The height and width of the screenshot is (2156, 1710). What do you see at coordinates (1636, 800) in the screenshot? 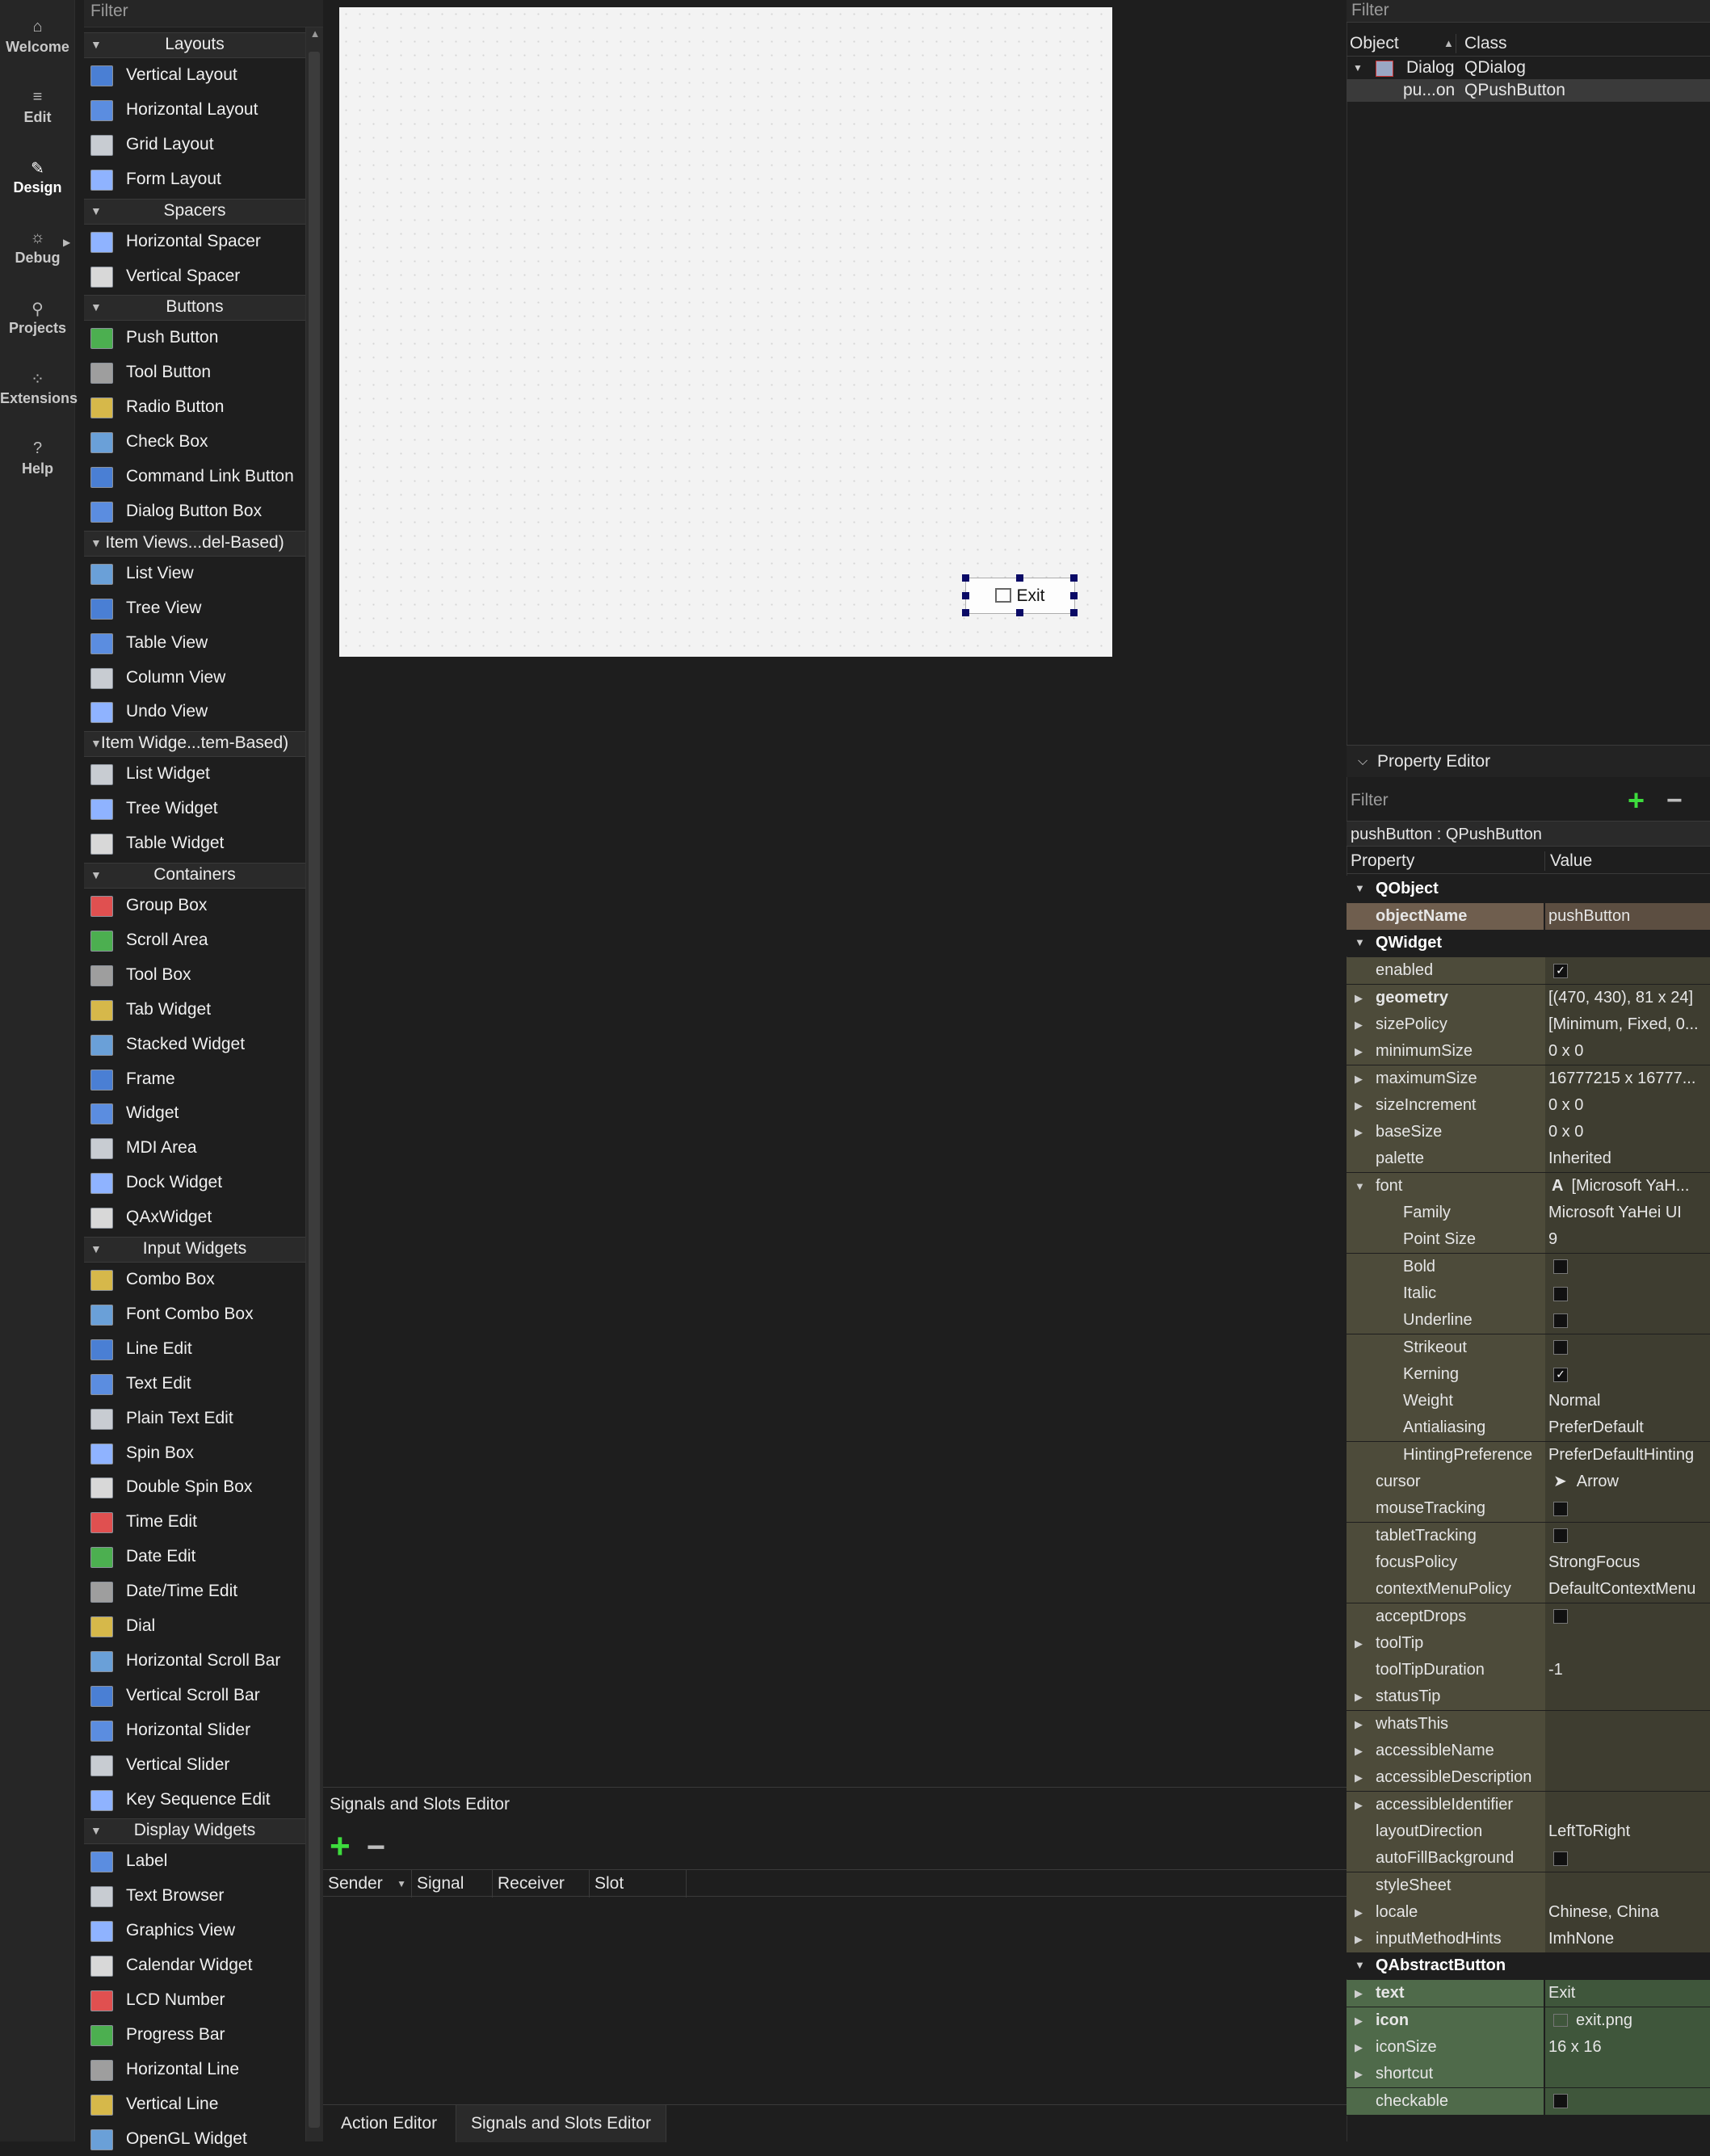
I see `add-dynamic-property-icon: +` at bounding box center [1636, 800].